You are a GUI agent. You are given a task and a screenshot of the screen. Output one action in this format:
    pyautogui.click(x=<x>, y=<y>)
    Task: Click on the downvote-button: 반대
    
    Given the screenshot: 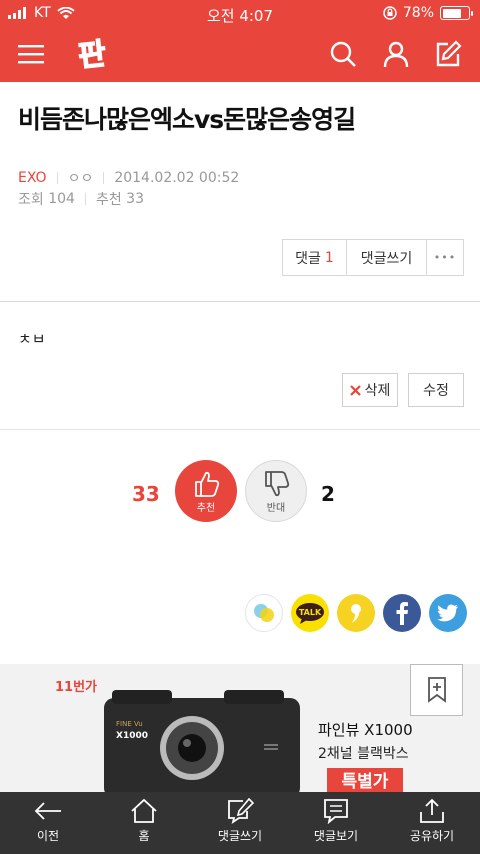 What is the action you would take?
    pyautogui.click(x=276, y=491)
    